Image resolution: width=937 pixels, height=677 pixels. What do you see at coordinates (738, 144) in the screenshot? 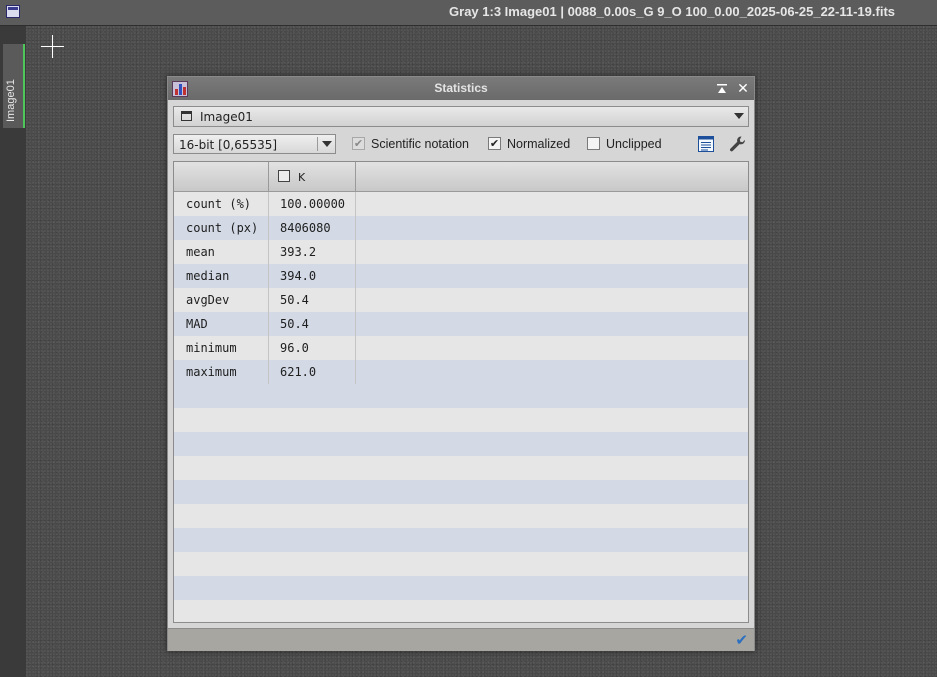
I see `wrench-icon` at bounding box center [738, 144].